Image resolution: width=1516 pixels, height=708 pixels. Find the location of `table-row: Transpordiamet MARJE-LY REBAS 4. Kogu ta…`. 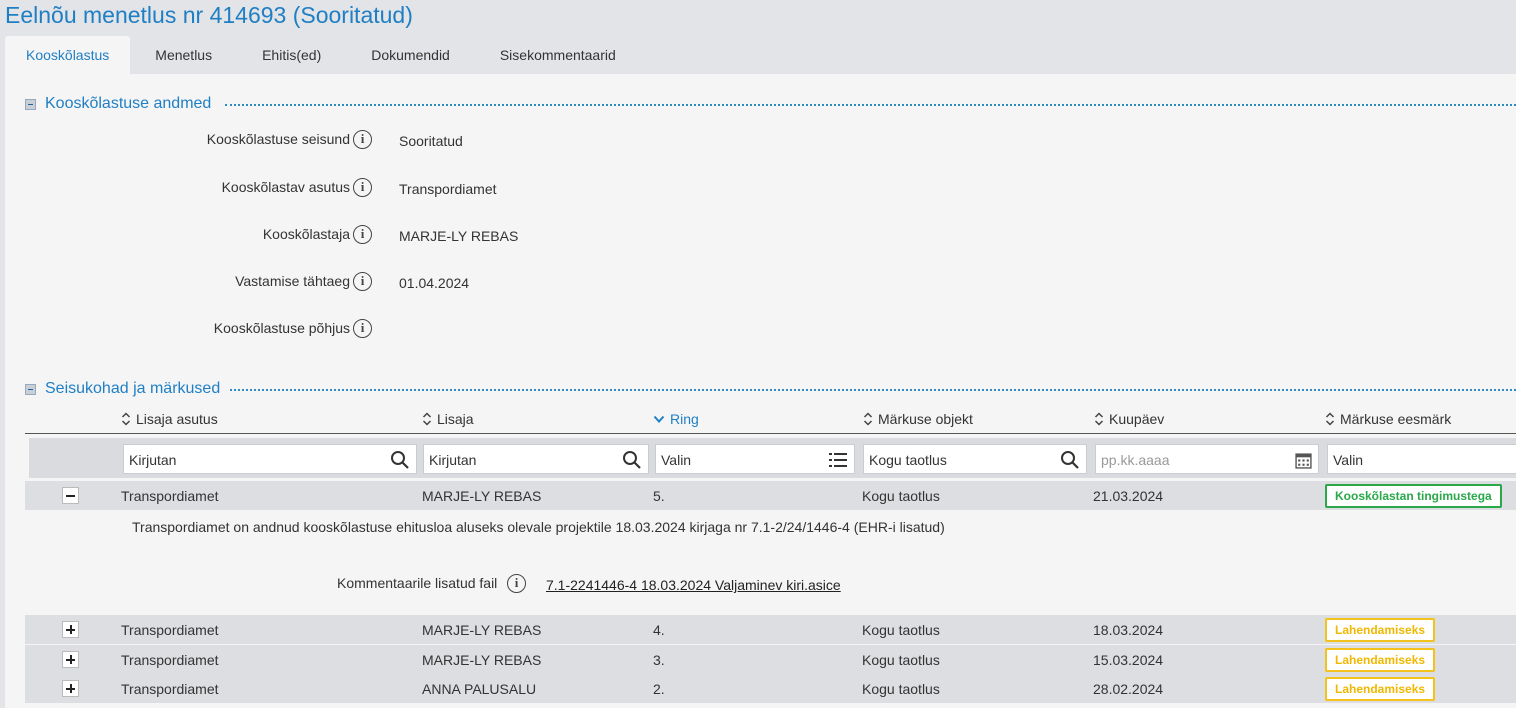

table-row: Transpordiamet MARJE-LY REBAS 4. Kogu ta… is located at coordinates (770, 629).